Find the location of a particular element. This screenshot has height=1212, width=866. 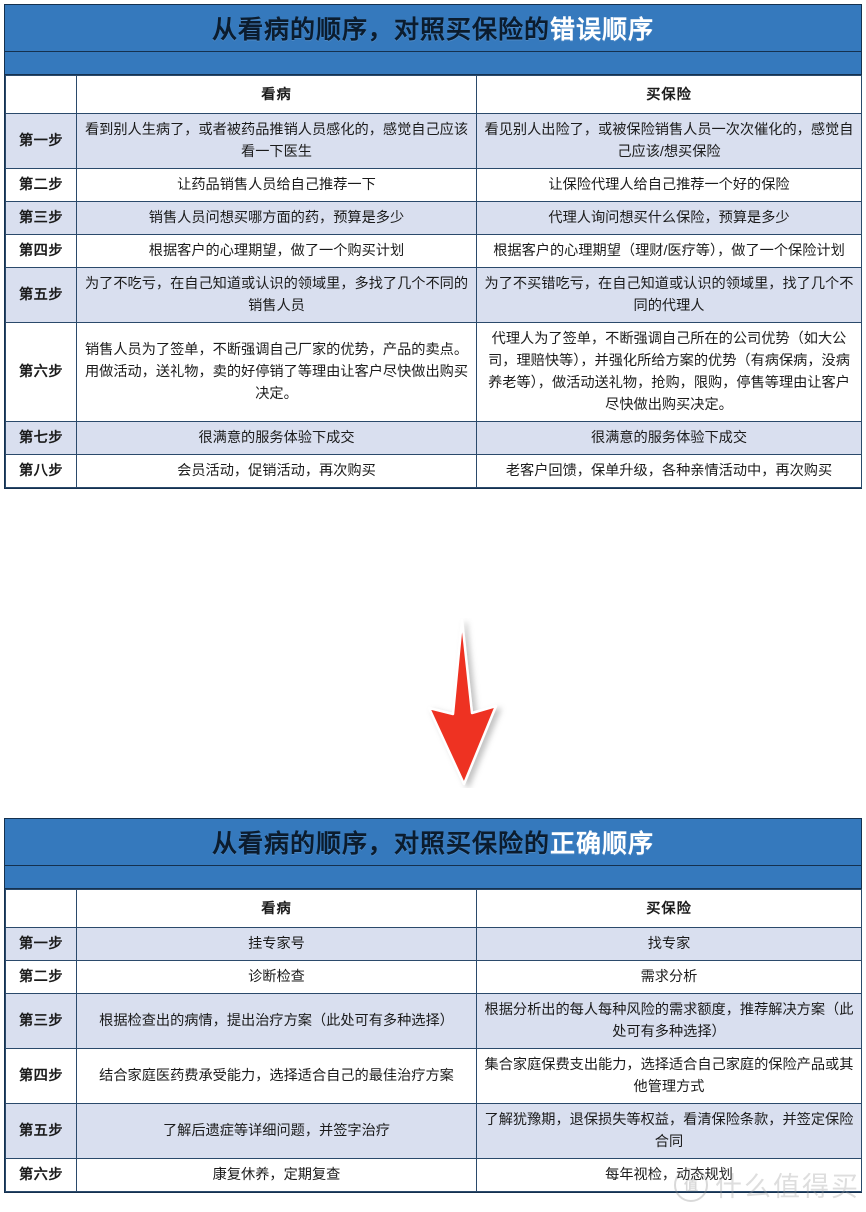

table-row: 第二步 诊断检查 需求分析 is located at coordinates (433, 977).